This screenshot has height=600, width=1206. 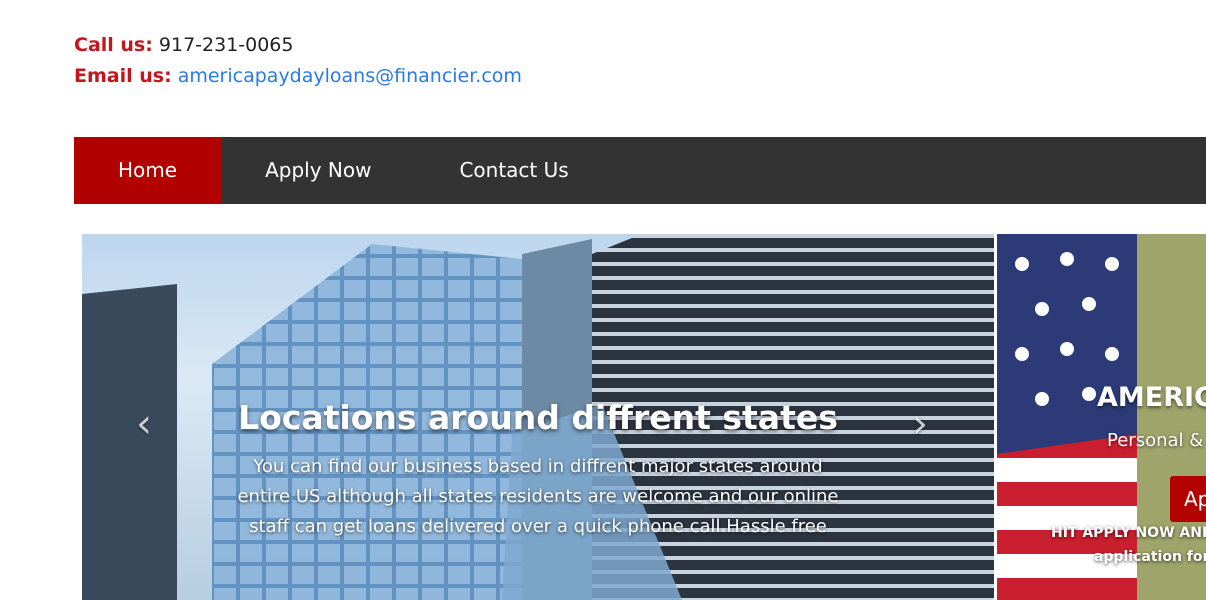 I want to click on slide2-subtitle: Personal &, so click(x=1155, y=440).